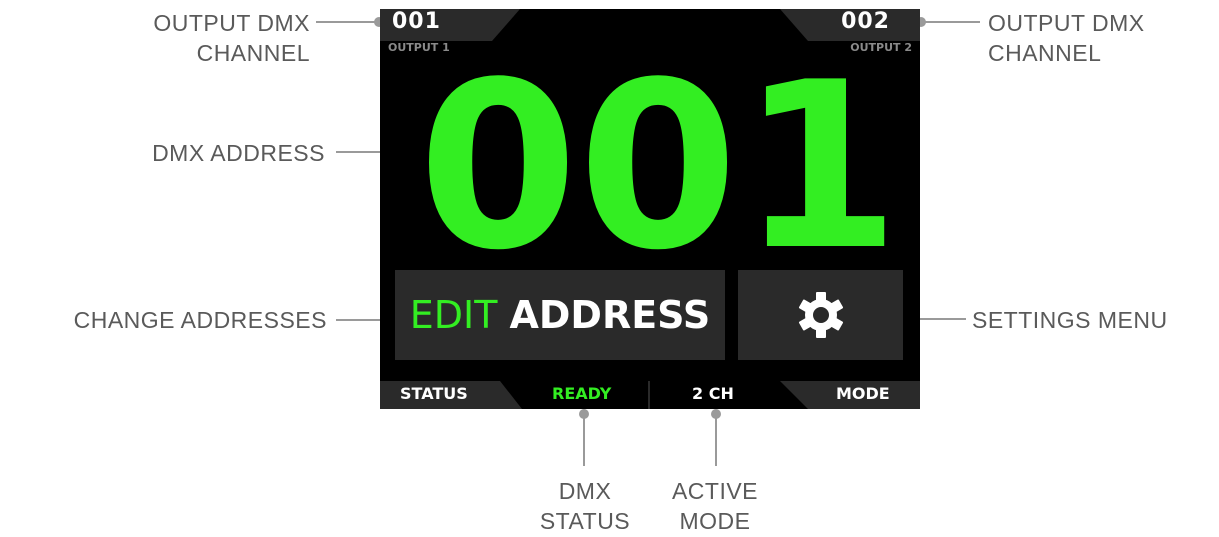  I want to click on callout-change-addresses: CHANGE ADDRESSES, so click(166, 320).